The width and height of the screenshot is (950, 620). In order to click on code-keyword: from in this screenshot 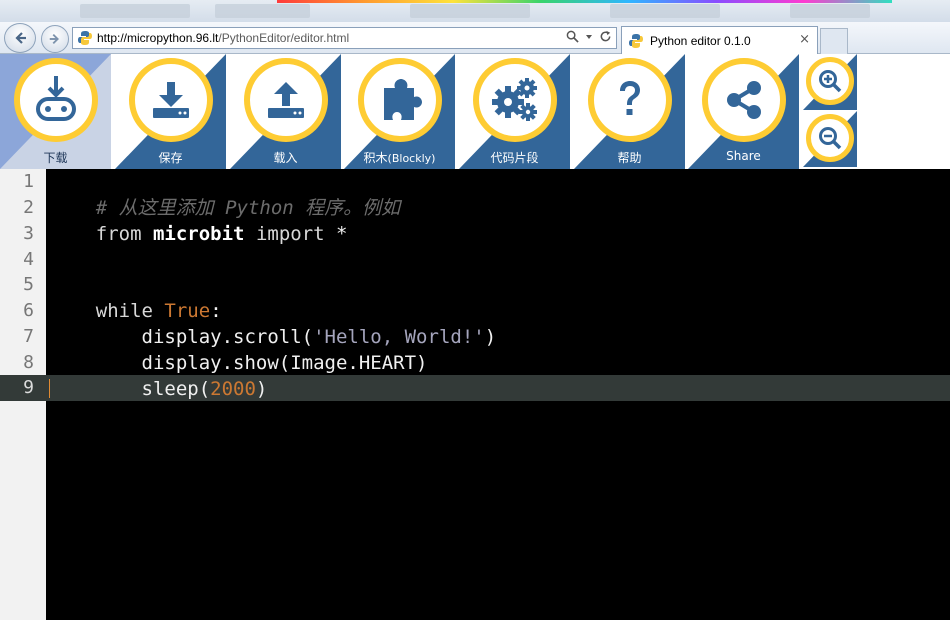, I will do `click(118, 234)`.